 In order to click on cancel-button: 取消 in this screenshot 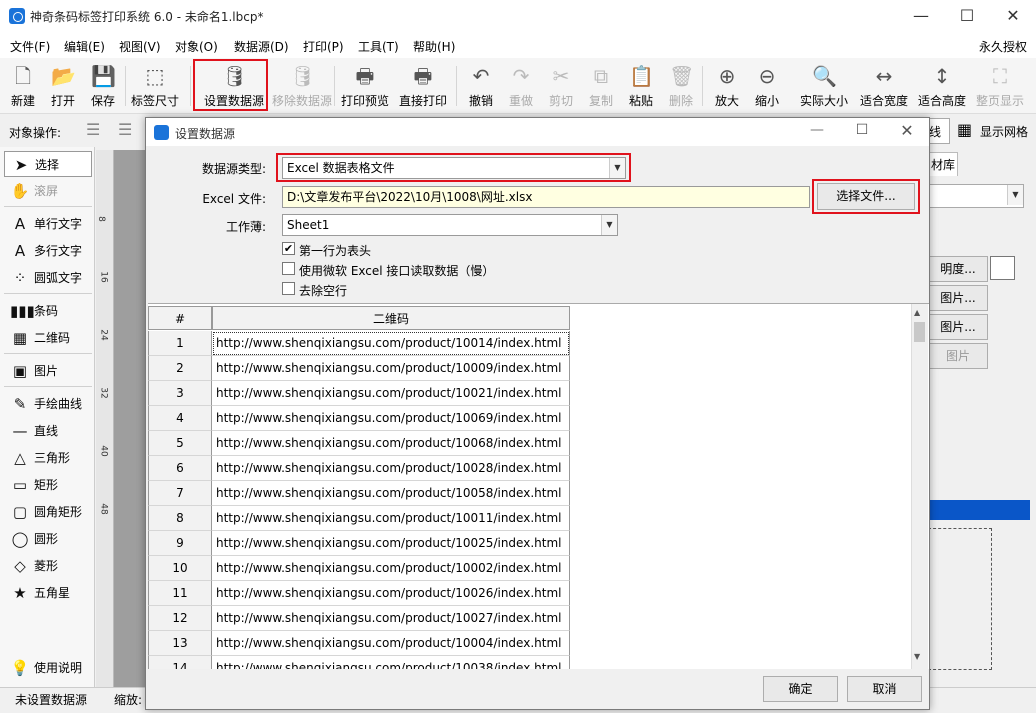, I will do `click(884, 689)`.